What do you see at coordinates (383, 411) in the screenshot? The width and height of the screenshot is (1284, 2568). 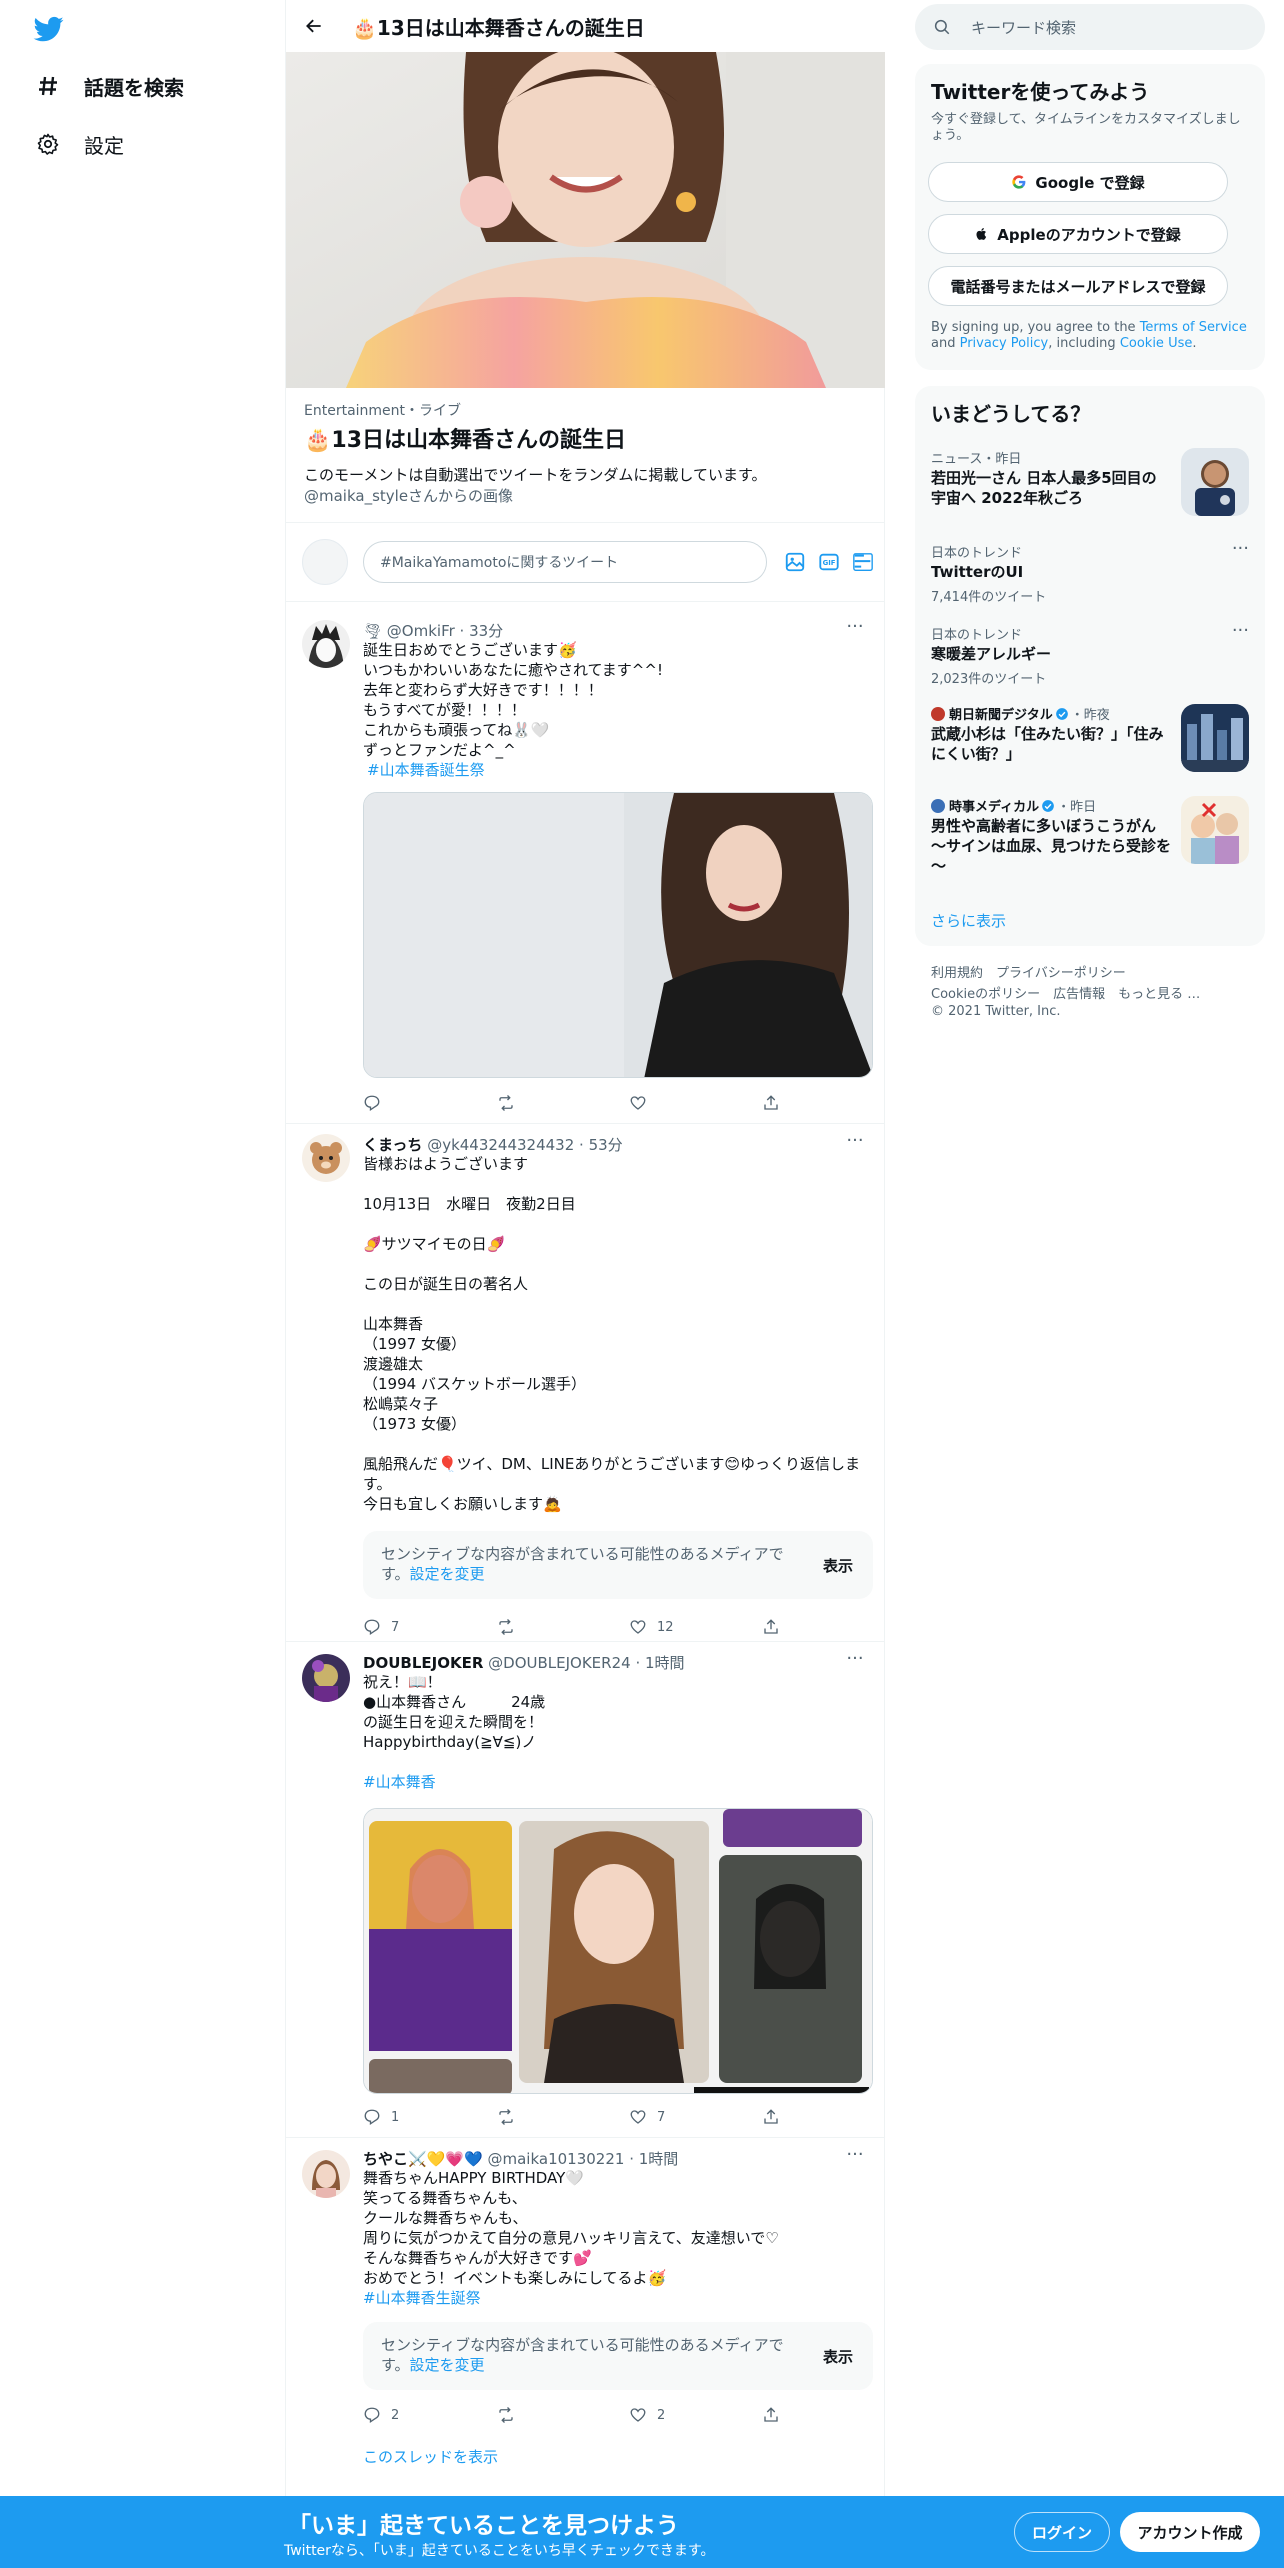 I see `moment-category: Entertainment・ライブ` at bounding box center [383, 411].